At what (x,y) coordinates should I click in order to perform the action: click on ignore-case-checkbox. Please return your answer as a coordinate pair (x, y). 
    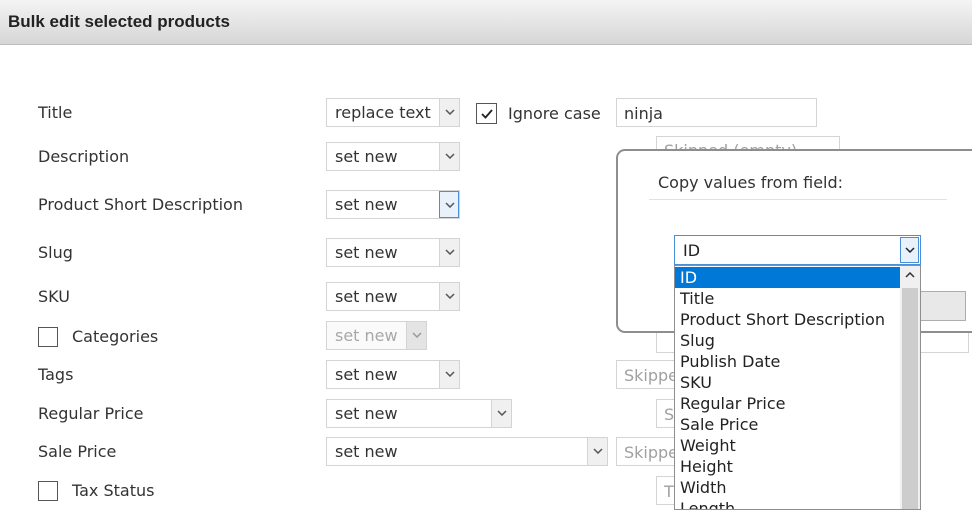
    Looking at the image, I should click on (486, 113).